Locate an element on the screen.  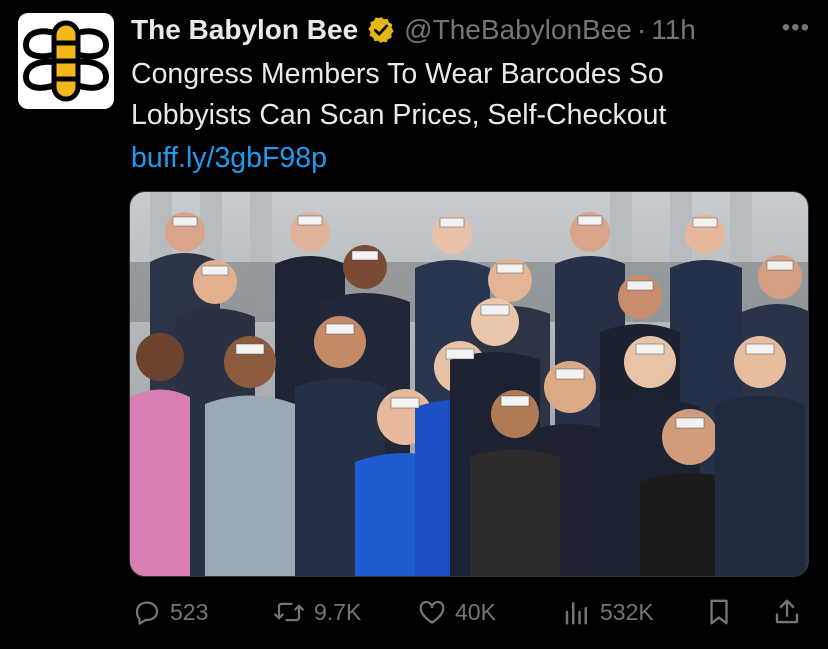
repost-button: 9.7K is located at coordinates (316, 612).